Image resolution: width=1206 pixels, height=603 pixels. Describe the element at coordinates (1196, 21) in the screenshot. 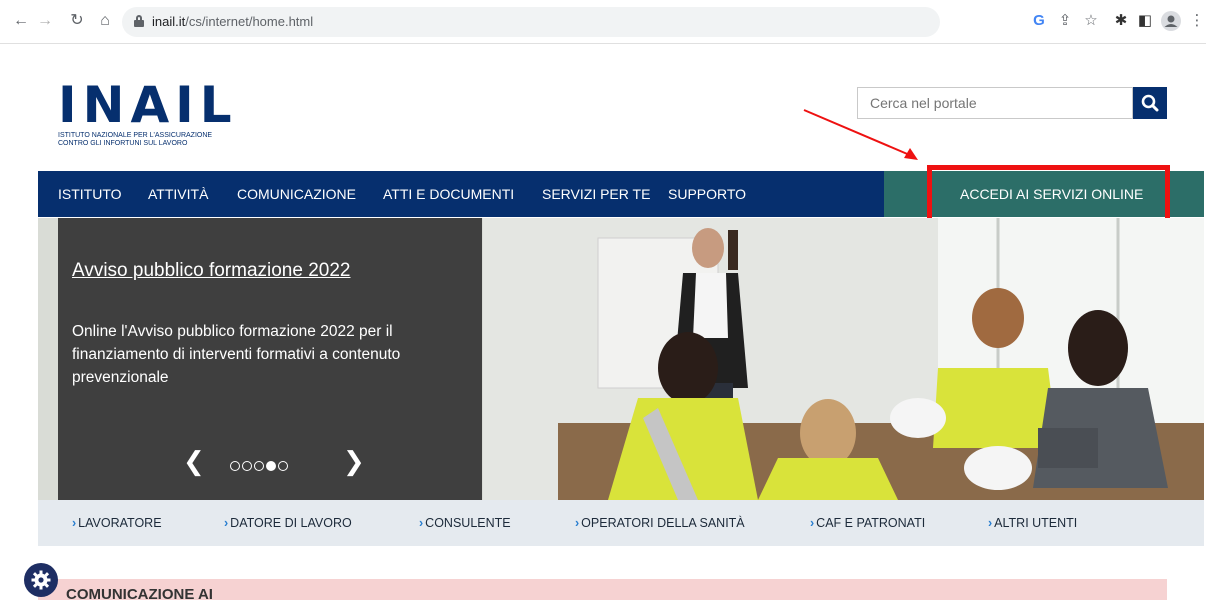

I see `browser-menu-icon: ⋮` at that location.